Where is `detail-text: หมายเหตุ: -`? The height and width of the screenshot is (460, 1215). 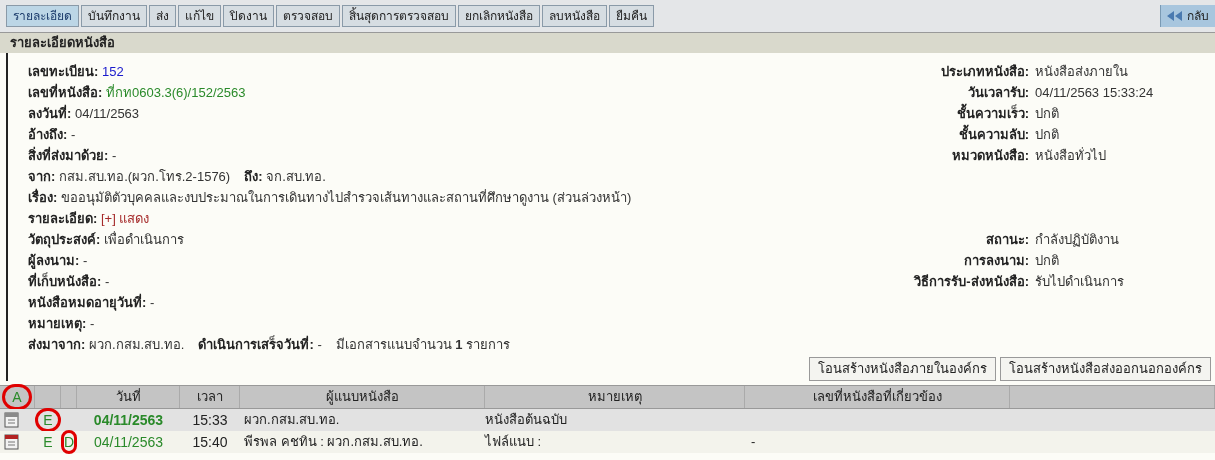 detail-text: หมายเหตุ: - is located at coordinates (61, 324).